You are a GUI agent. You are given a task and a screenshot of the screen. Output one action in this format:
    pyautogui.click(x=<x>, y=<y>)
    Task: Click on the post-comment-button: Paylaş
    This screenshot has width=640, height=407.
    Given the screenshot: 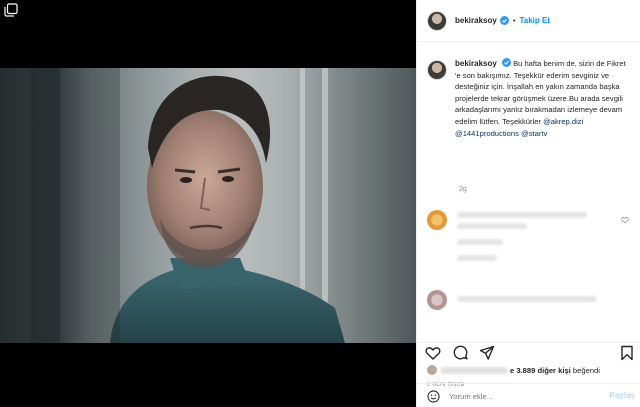 What is the action you would take?
    pyautogui.click(x=622, y=395)
    